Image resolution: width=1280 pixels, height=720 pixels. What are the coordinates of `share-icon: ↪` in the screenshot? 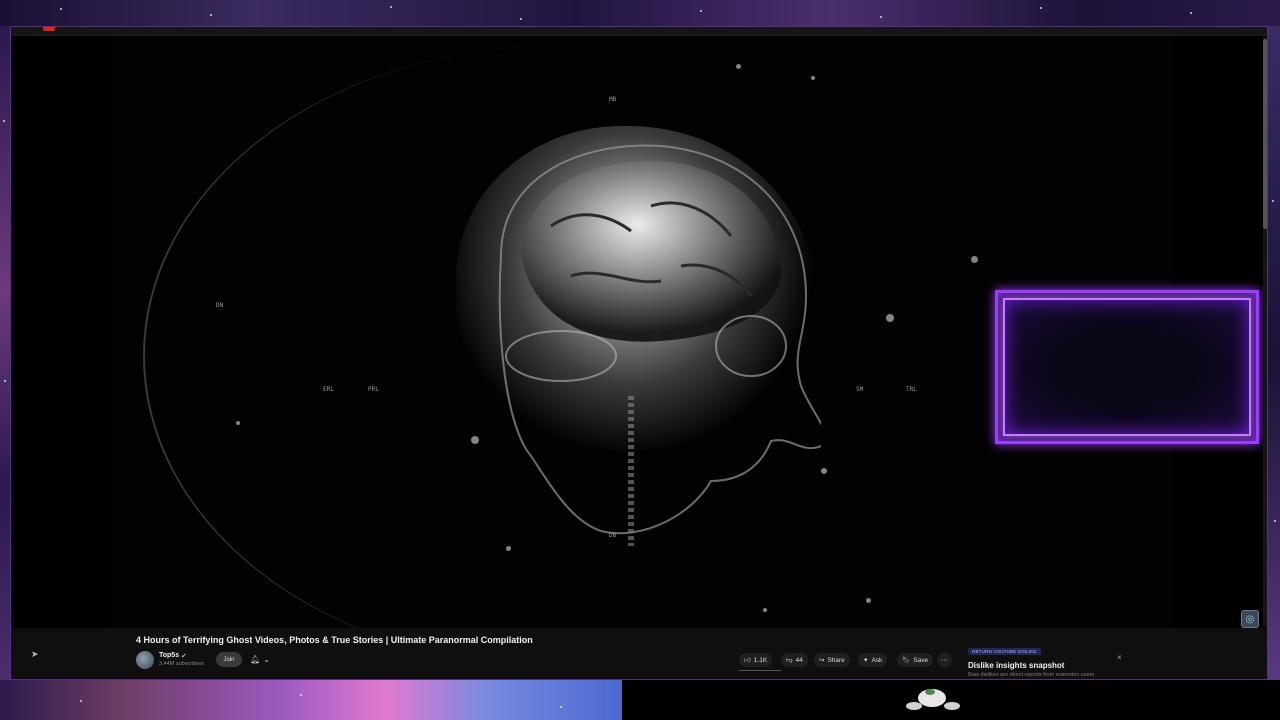 It's located at (822, 660).